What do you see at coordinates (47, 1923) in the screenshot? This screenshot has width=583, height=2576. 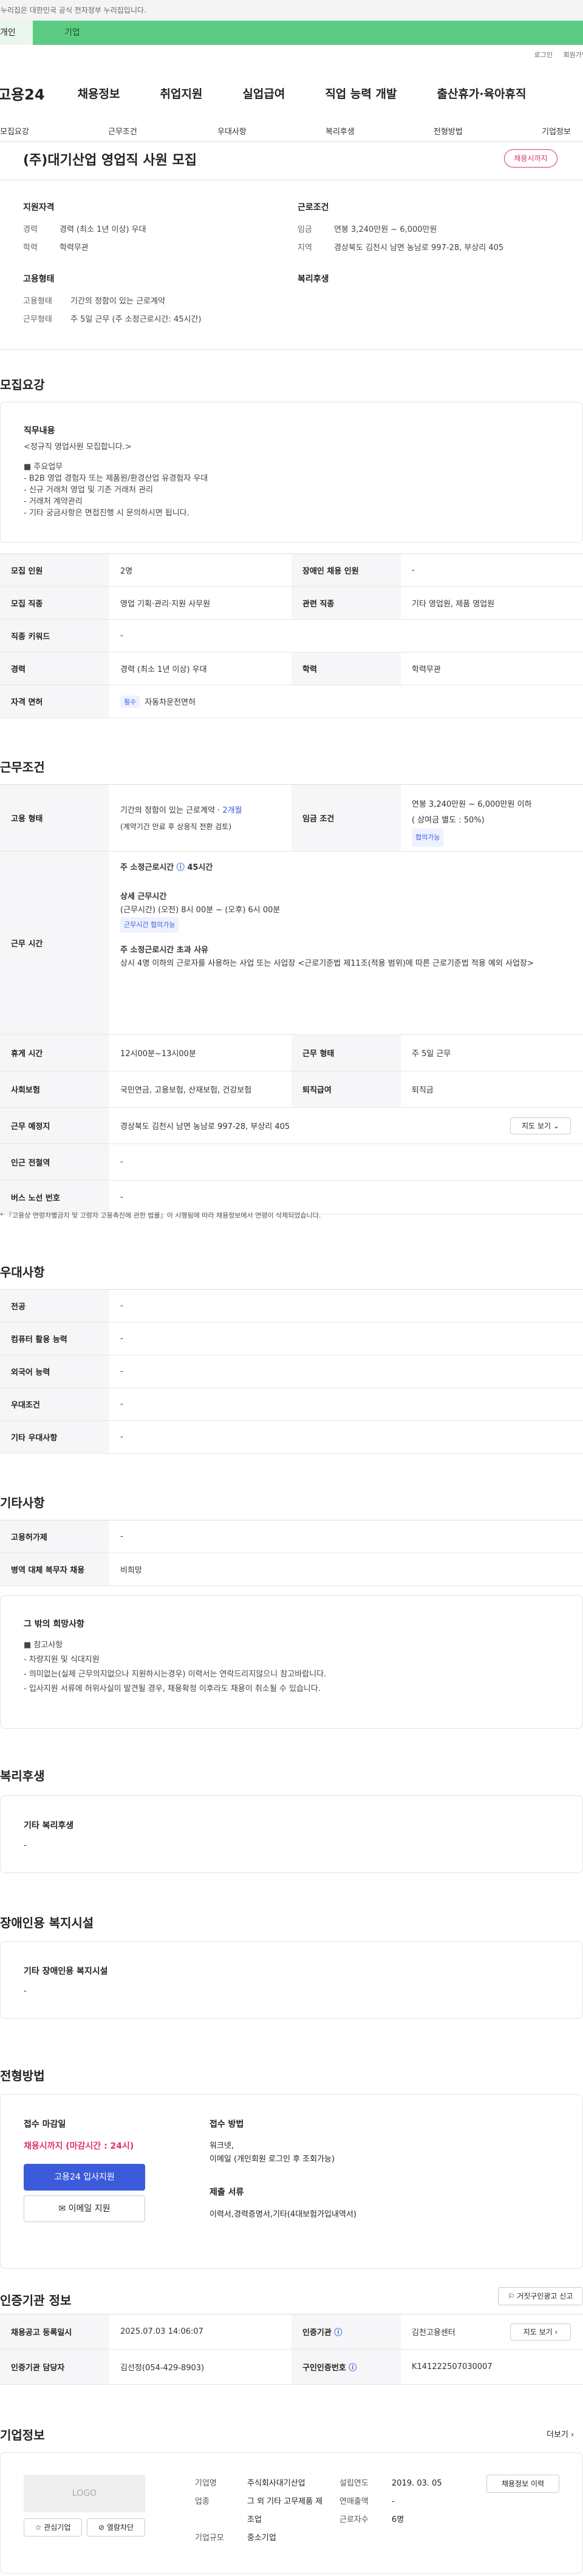 I see `disabled-section-title: 장애인용 복지시설` at bounding box center [47, 1923].